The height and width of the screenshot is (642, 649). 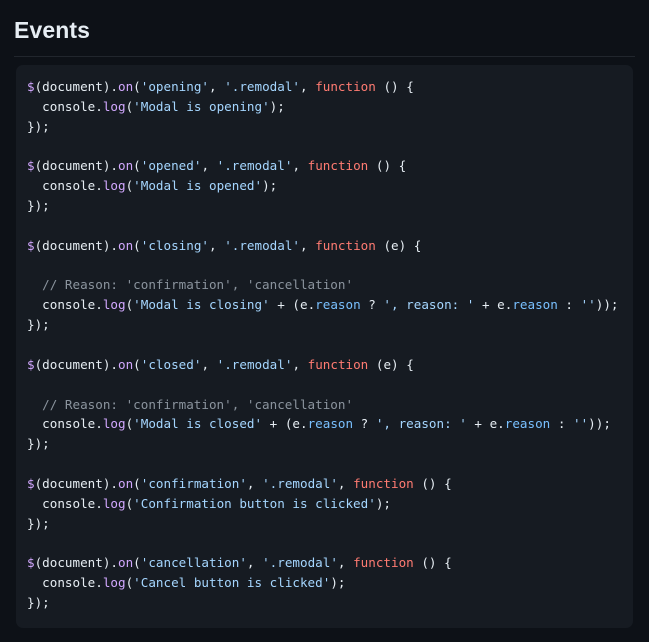 I want to click on code-line: console.log('Modal is opened');, so click(x=152, y=185).